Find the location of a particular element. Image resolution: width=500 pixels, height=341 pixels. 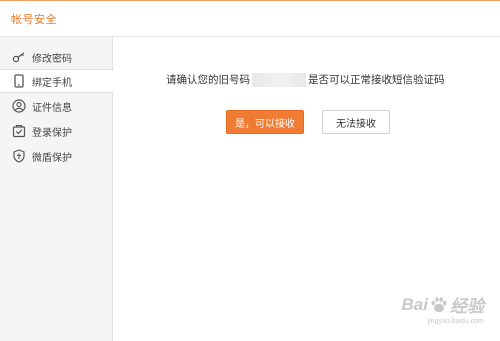

sidebar-item-shield-protect: 微盾保护 is located at coordinates (56, 156).